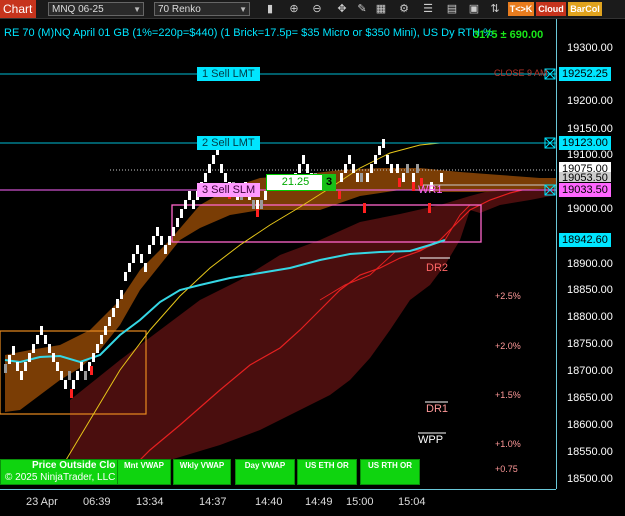  I want to click on price-label: 19200.00, so click(590, 101).